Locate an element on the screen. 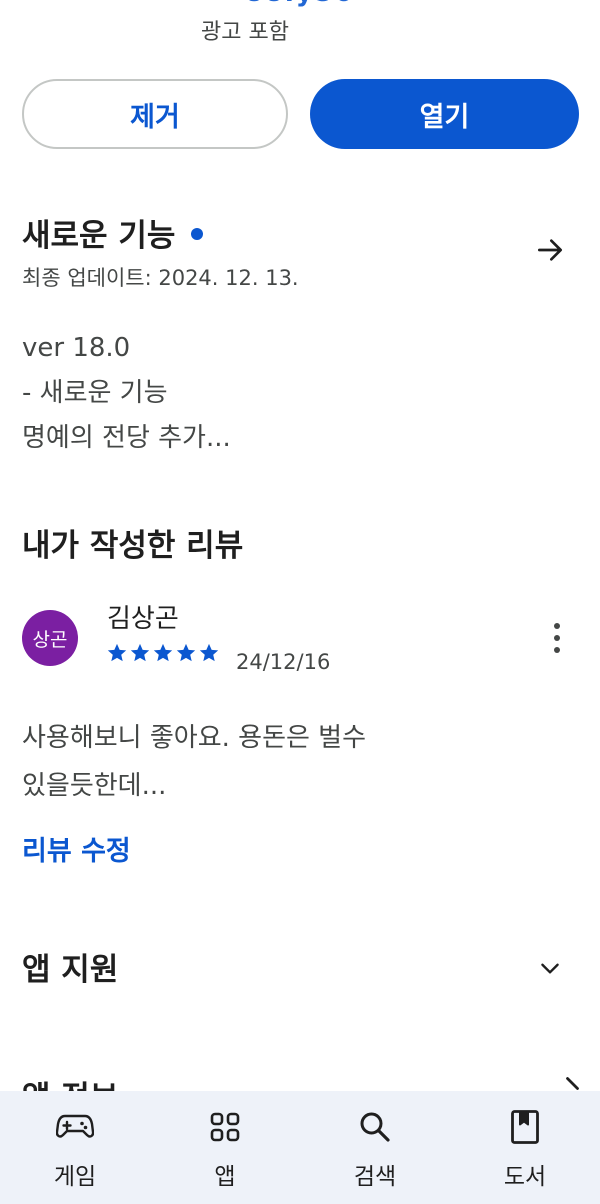 Image resolution: width=600 pixels, height=1204 pixels. remove-button: 제거 is located at coordinates (155, 114).